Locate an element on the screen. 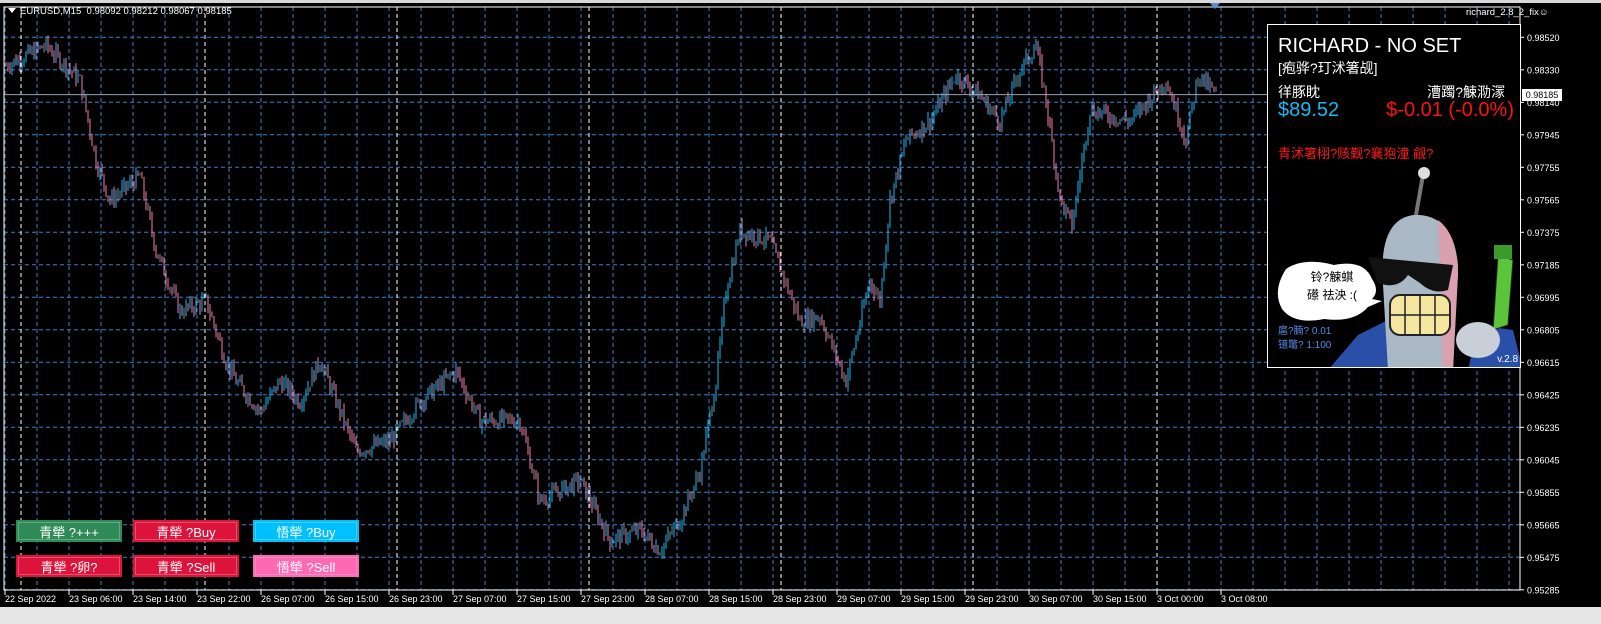  time-axis-label: 30 Sep 07:00 is located at coordinates (1056, 599).